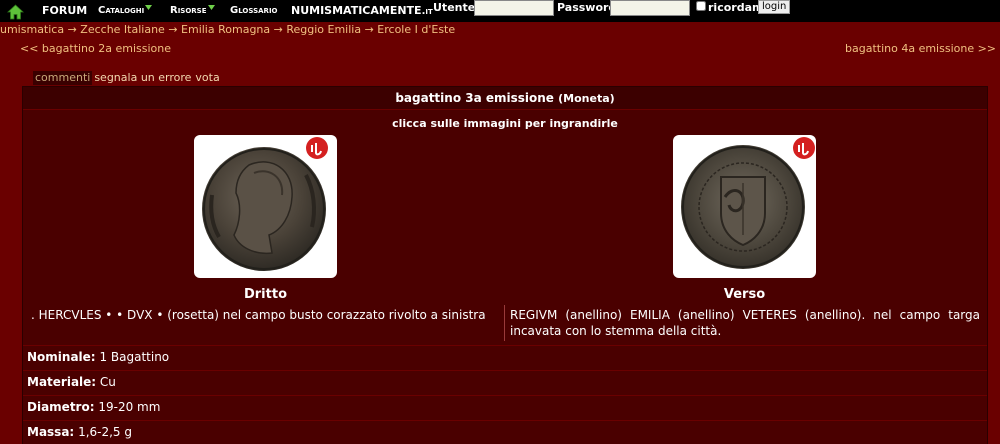 The height and width of the screenshot is (444, 1000). I want to click on action-tabs: commenti segnala un errore vota, so click(127, 78).